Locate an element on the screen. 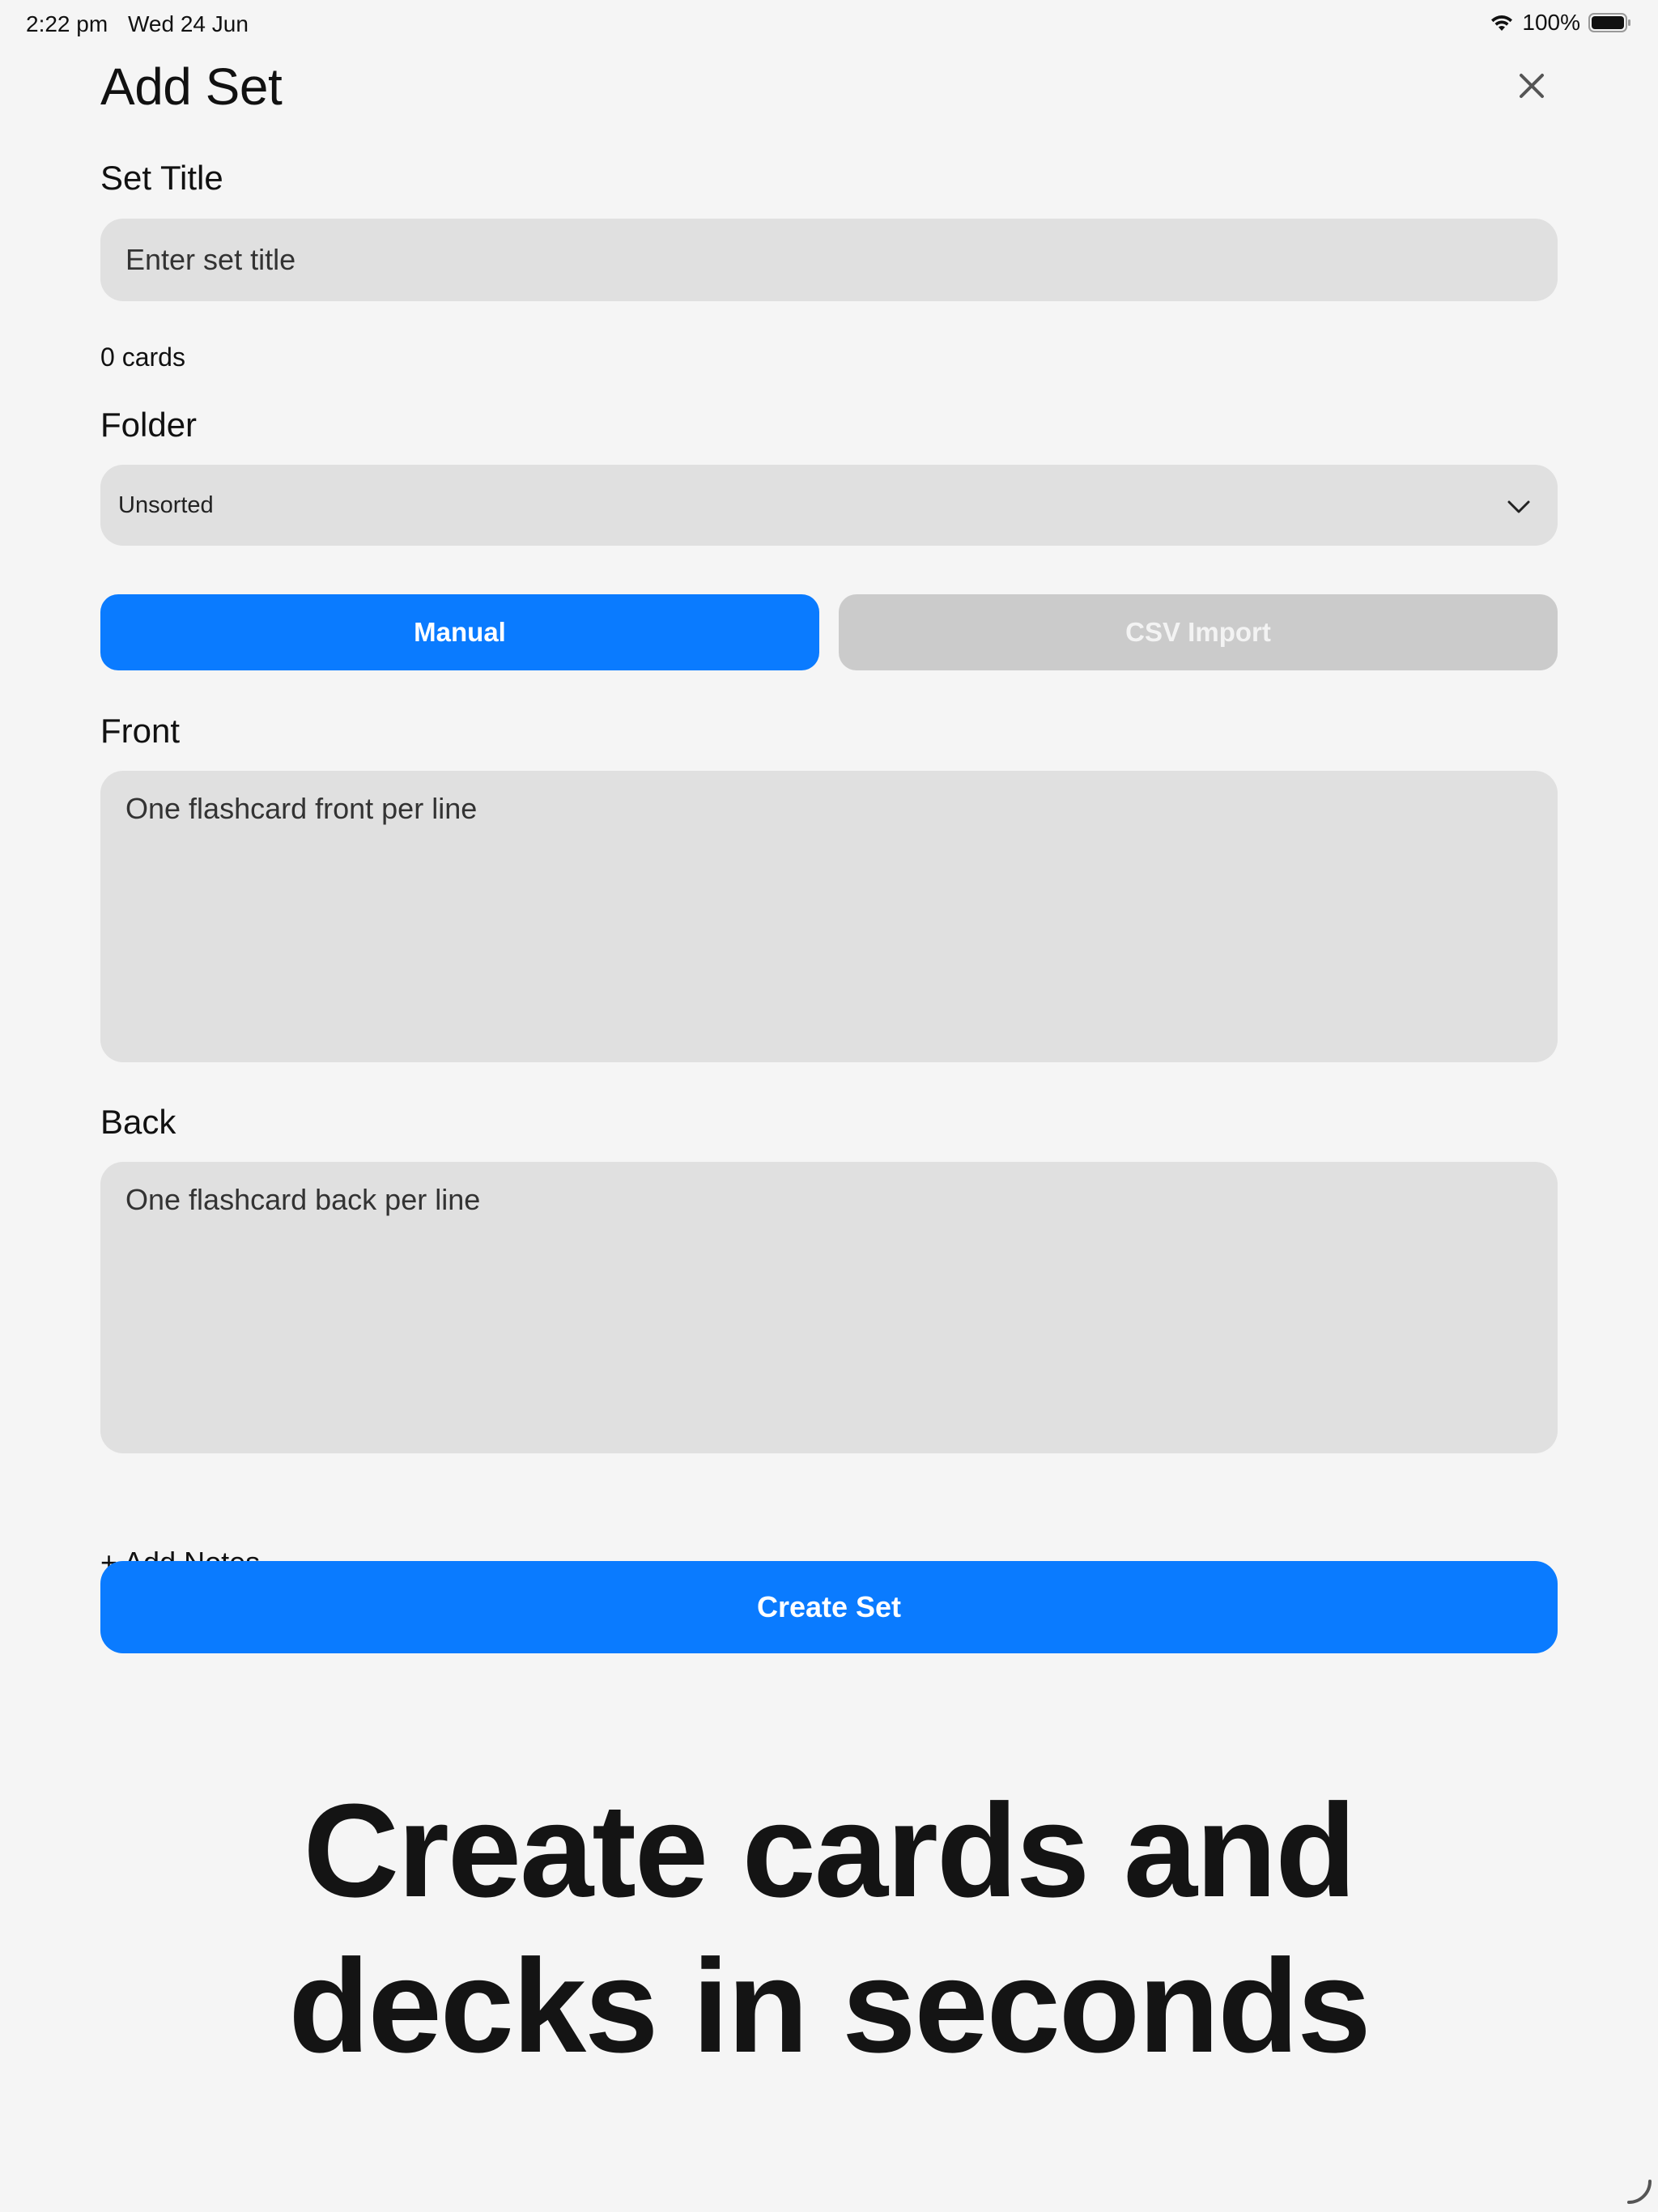 This screenshot has width=1658, height=2212. front-textarea is located at coordinates (829, 917).